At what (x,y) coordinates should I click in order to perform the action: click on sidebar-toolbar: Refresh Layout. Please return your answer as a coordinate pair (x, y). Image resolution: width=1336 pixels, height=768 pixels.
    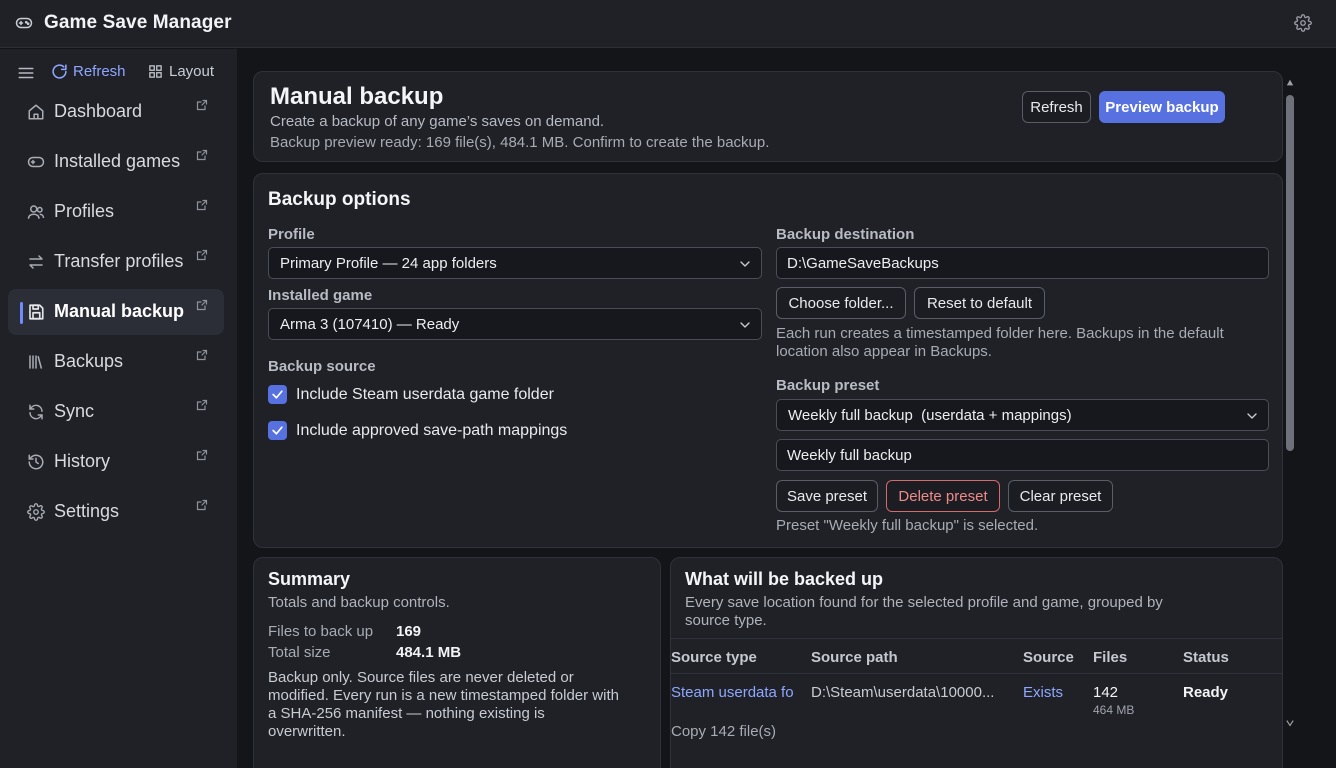
    Looking at the image, I should click on (118, 73).